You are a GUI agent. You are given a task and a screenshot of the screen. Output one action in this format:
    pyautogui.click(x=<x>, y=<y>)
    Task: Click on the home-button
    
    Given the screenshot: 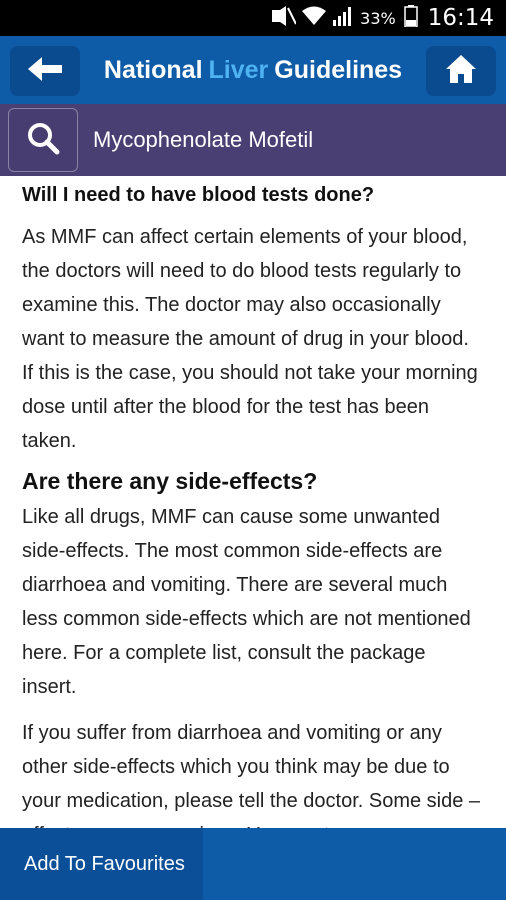 What is the action you would take?
    pyautogui.click(x=461, y=71)
    